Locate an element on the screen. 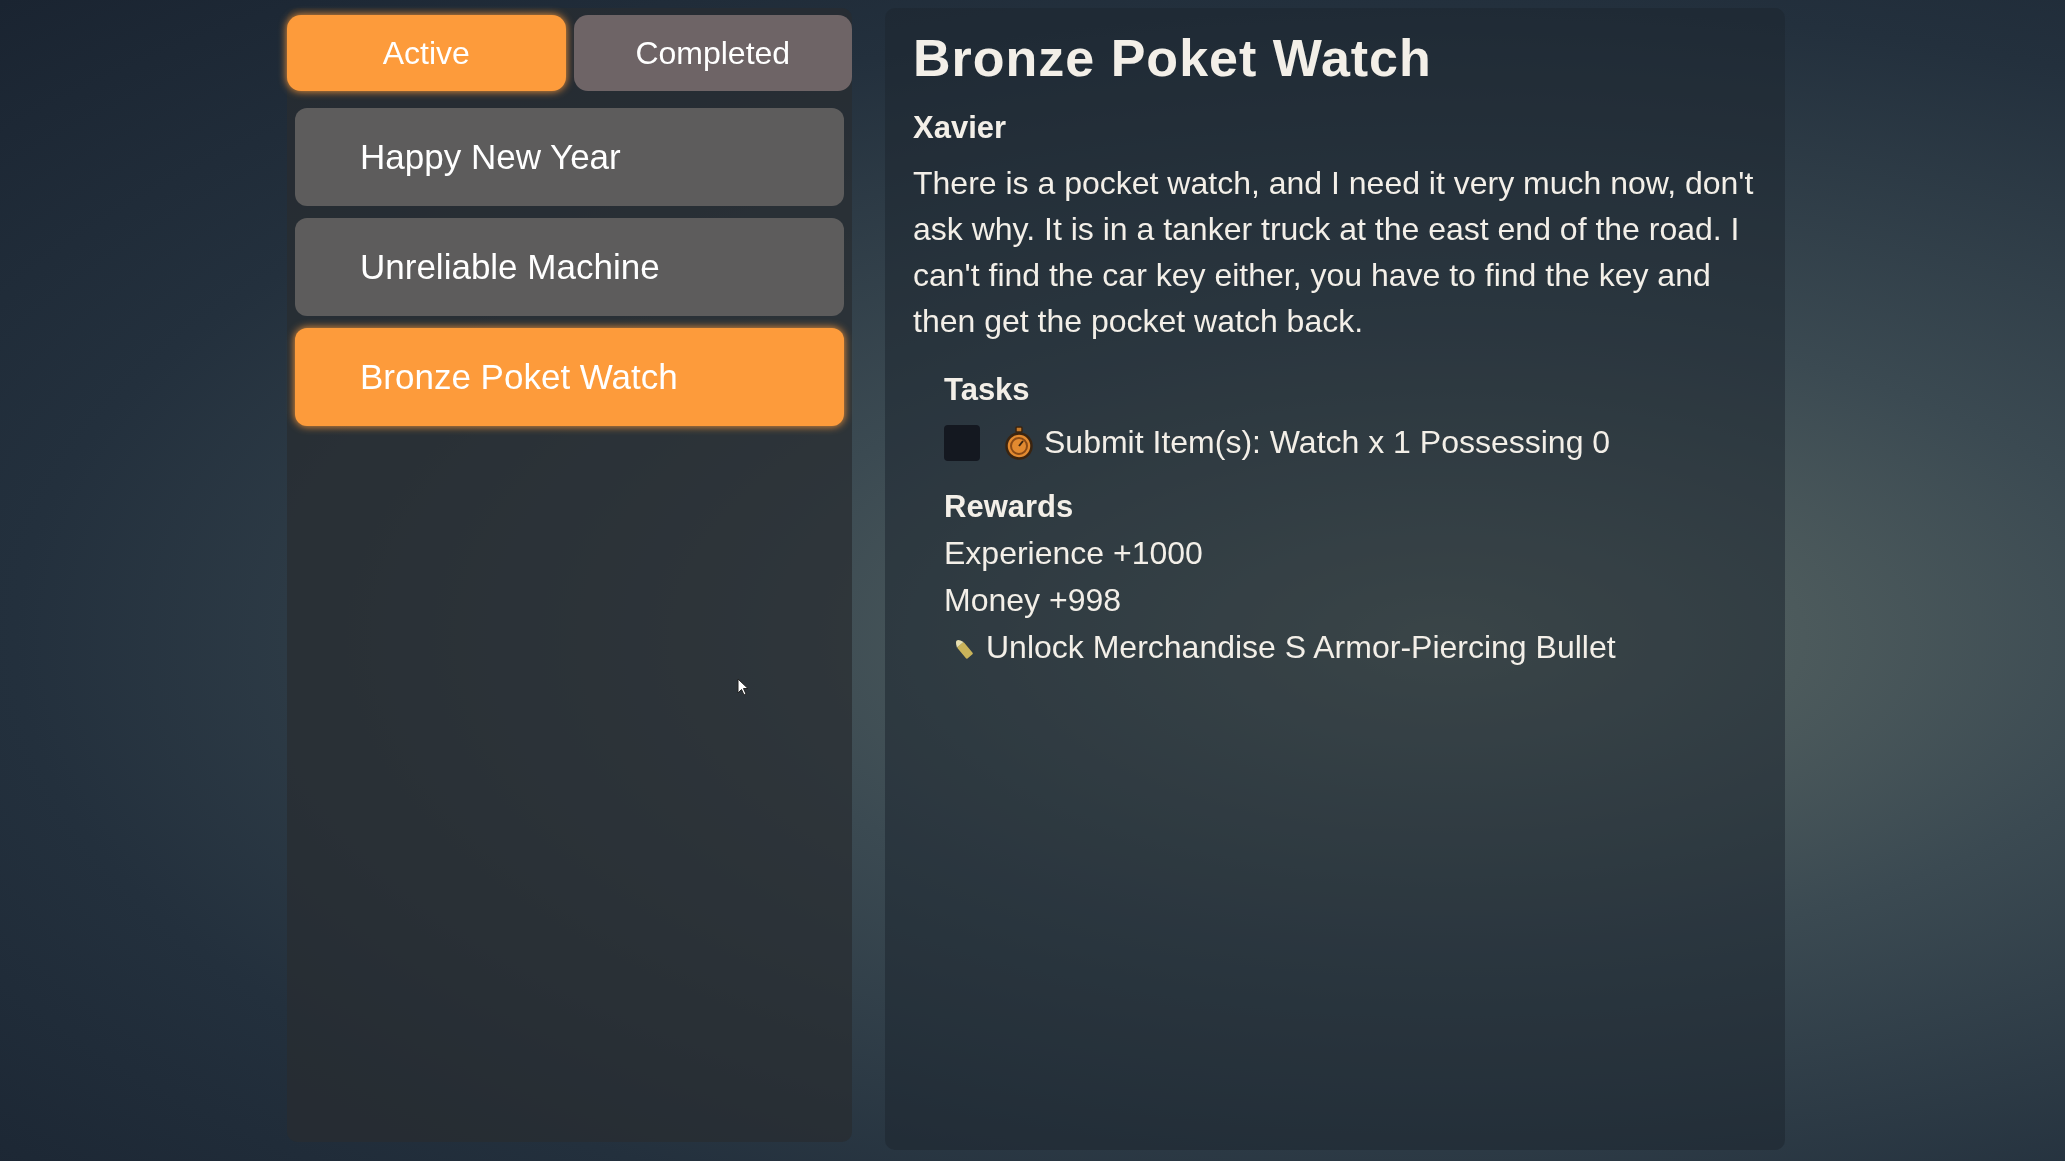  cursor-icon is located at coordinates (743, 687).